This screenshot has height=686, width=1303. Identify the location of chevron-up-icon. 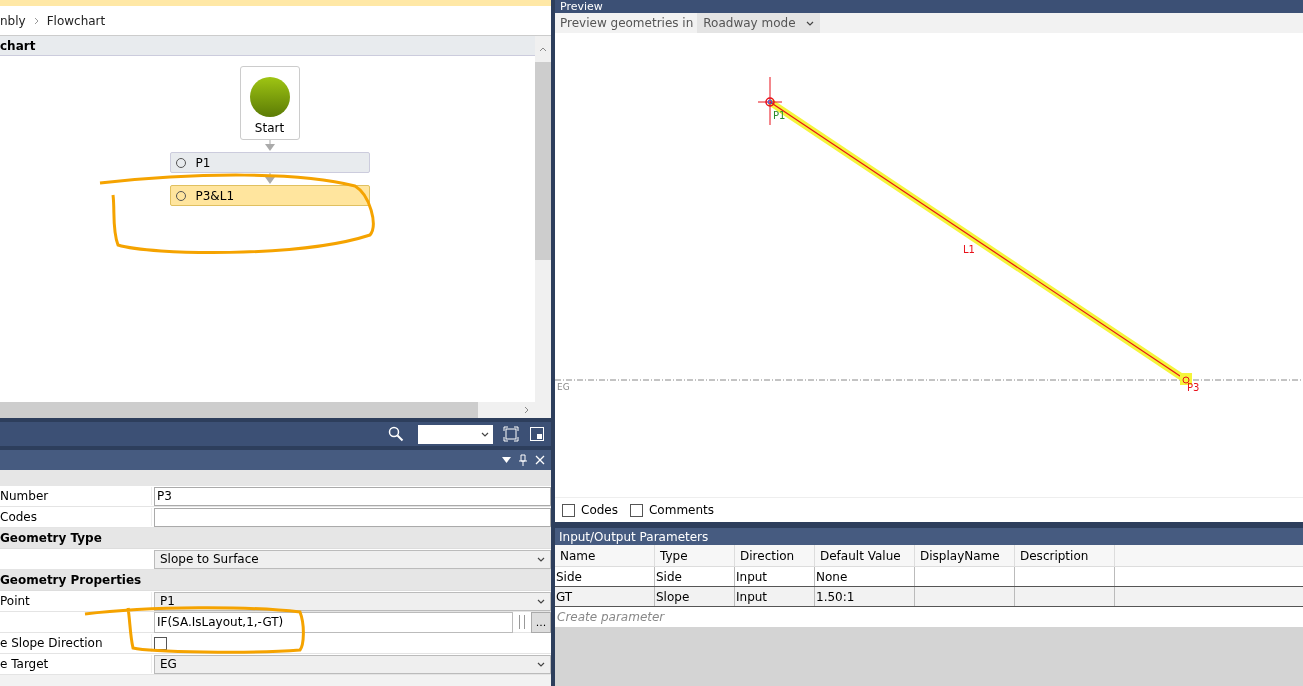
(543, 49).